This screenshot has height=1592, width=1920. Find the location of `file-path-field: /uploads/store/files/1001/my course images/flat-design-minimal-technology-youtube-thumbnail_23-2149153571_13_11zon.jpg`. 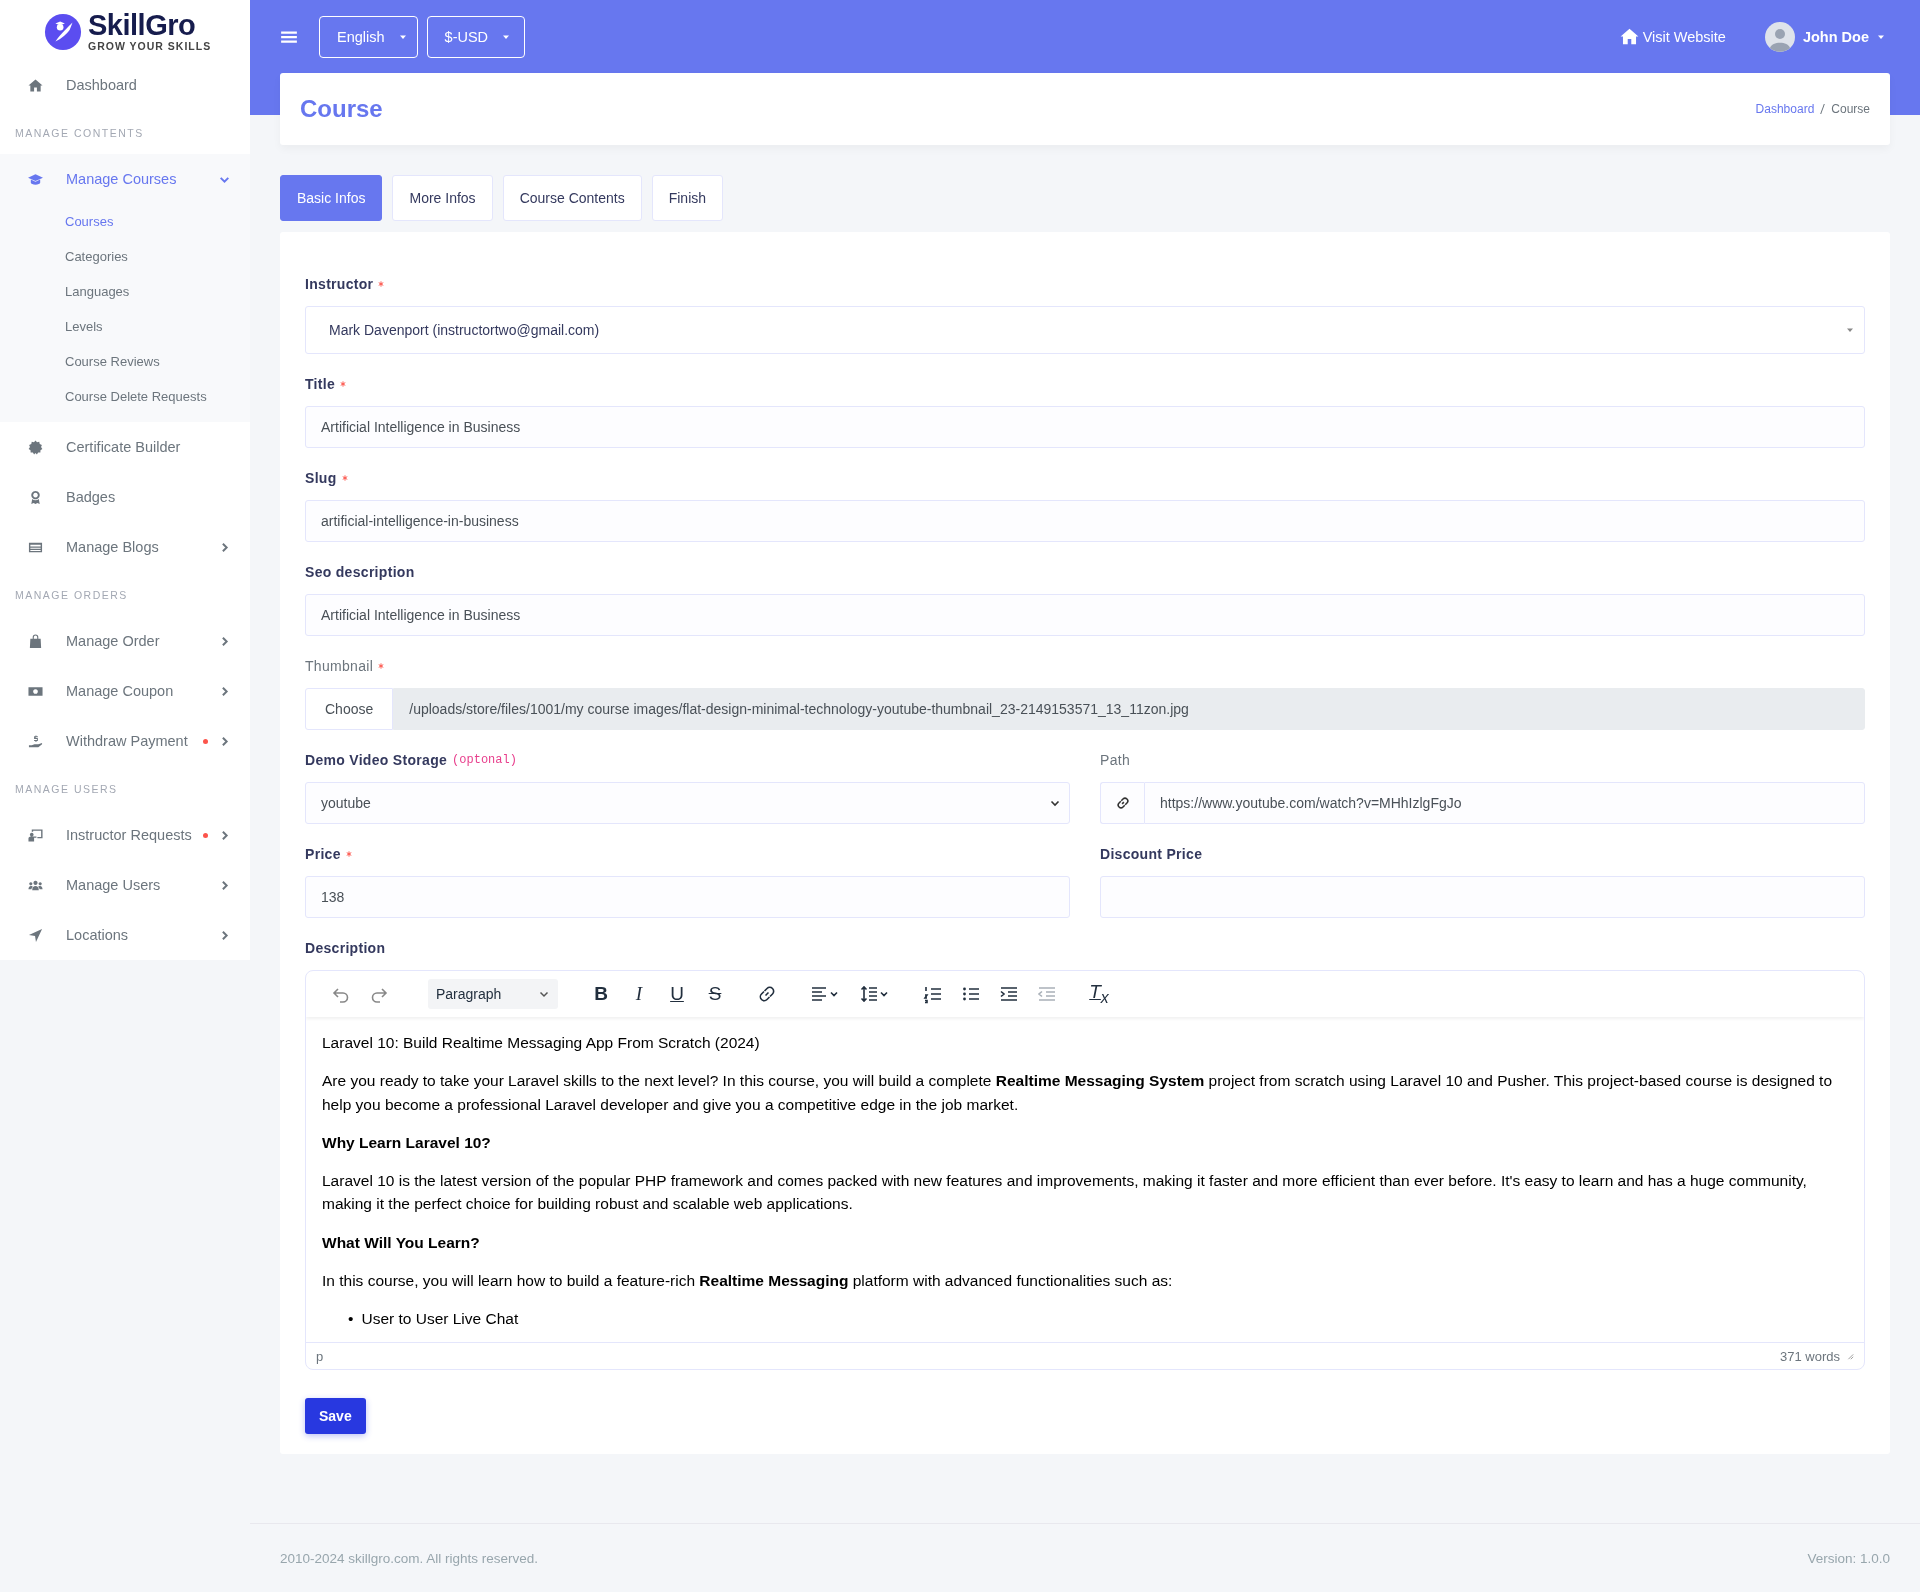

file-path-field: /uploads/store/files/1001/my course images/flat-design-minimal-technology-youtube-thumbnail_23-2149153571_13_11zon.jpg is located at coordinates (1129, 709).